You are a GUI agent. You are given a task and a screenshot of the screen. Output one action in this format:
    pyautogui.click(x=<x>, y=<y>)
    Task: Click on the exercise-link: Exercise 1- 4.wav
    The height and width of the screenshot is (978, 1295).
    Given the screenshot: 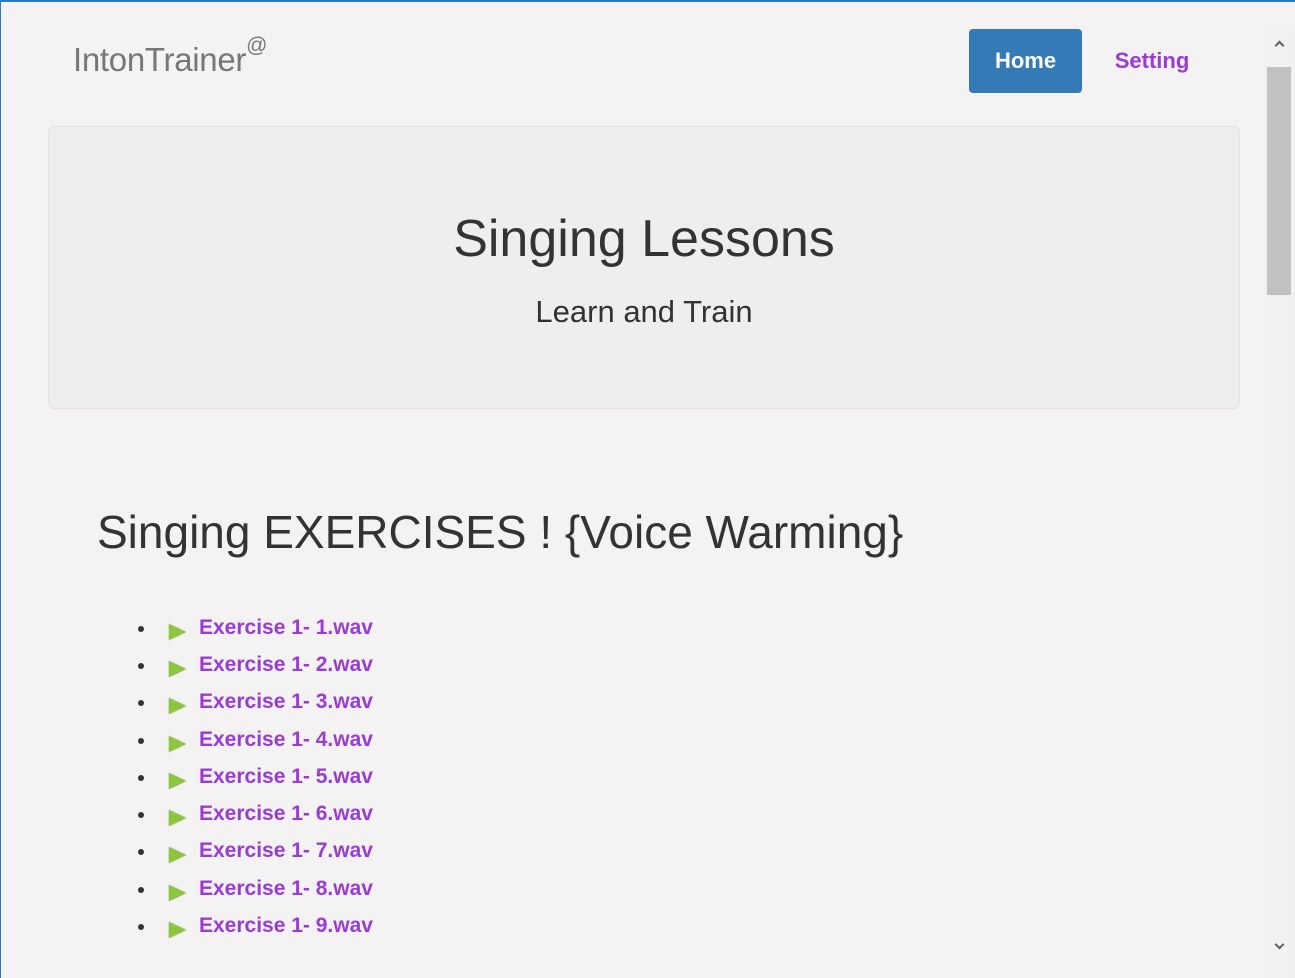 What is the action you would take?
    pyautogui.click(x=286, y=740)
    